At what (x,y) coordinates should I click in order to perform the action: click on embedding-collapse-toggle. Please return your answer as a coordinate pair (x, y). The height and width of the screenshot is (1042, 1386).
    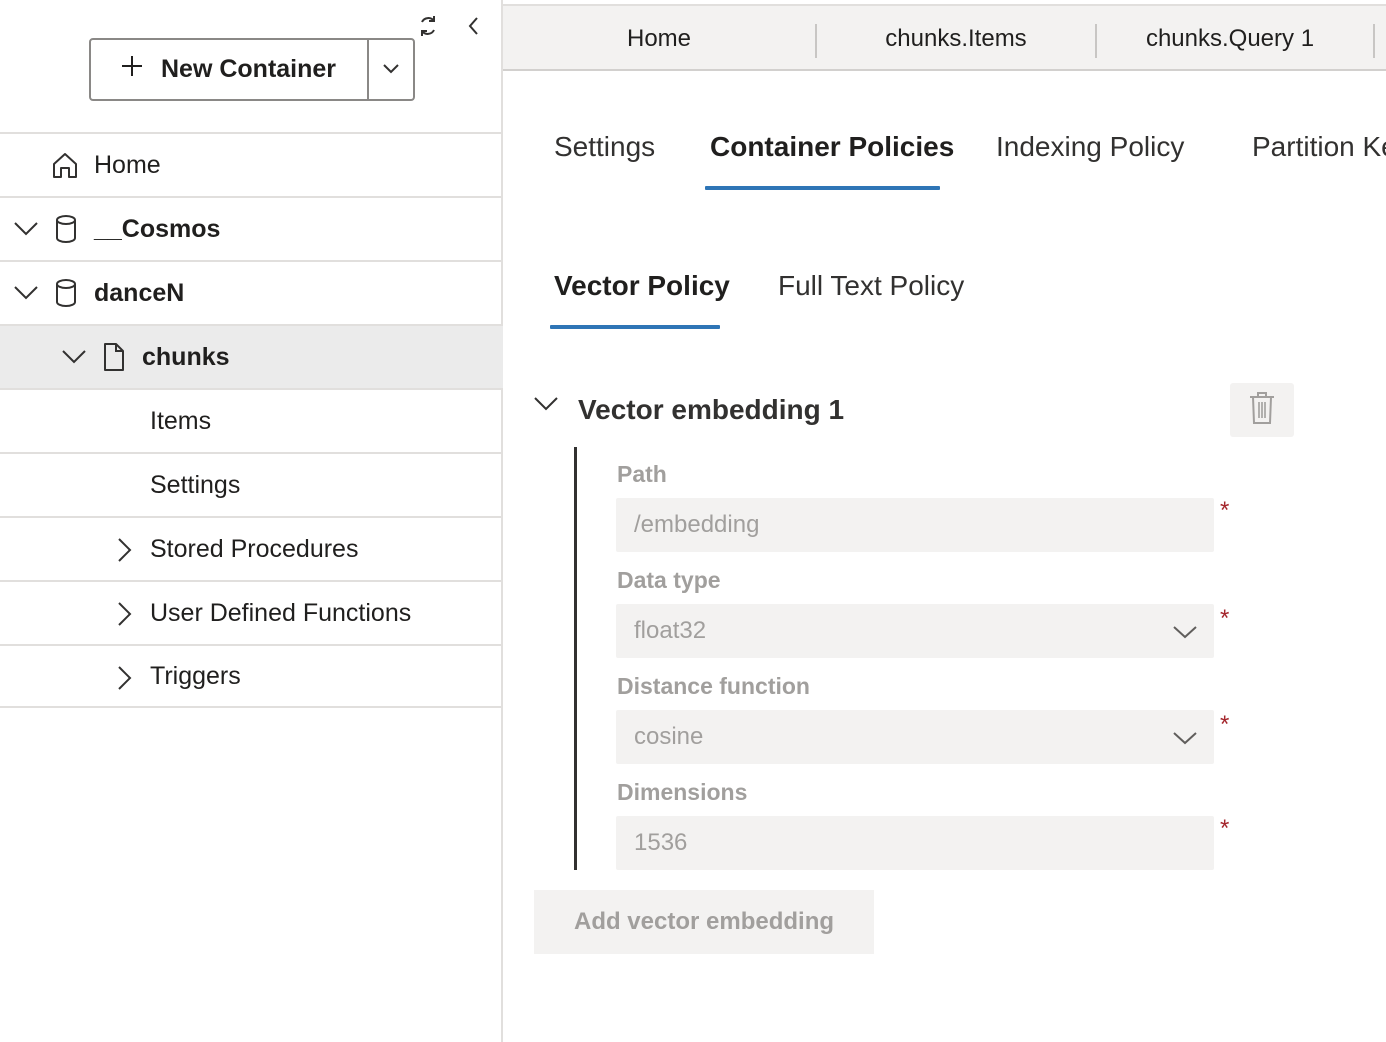
    Looking at the image, I should click on (546, 406).